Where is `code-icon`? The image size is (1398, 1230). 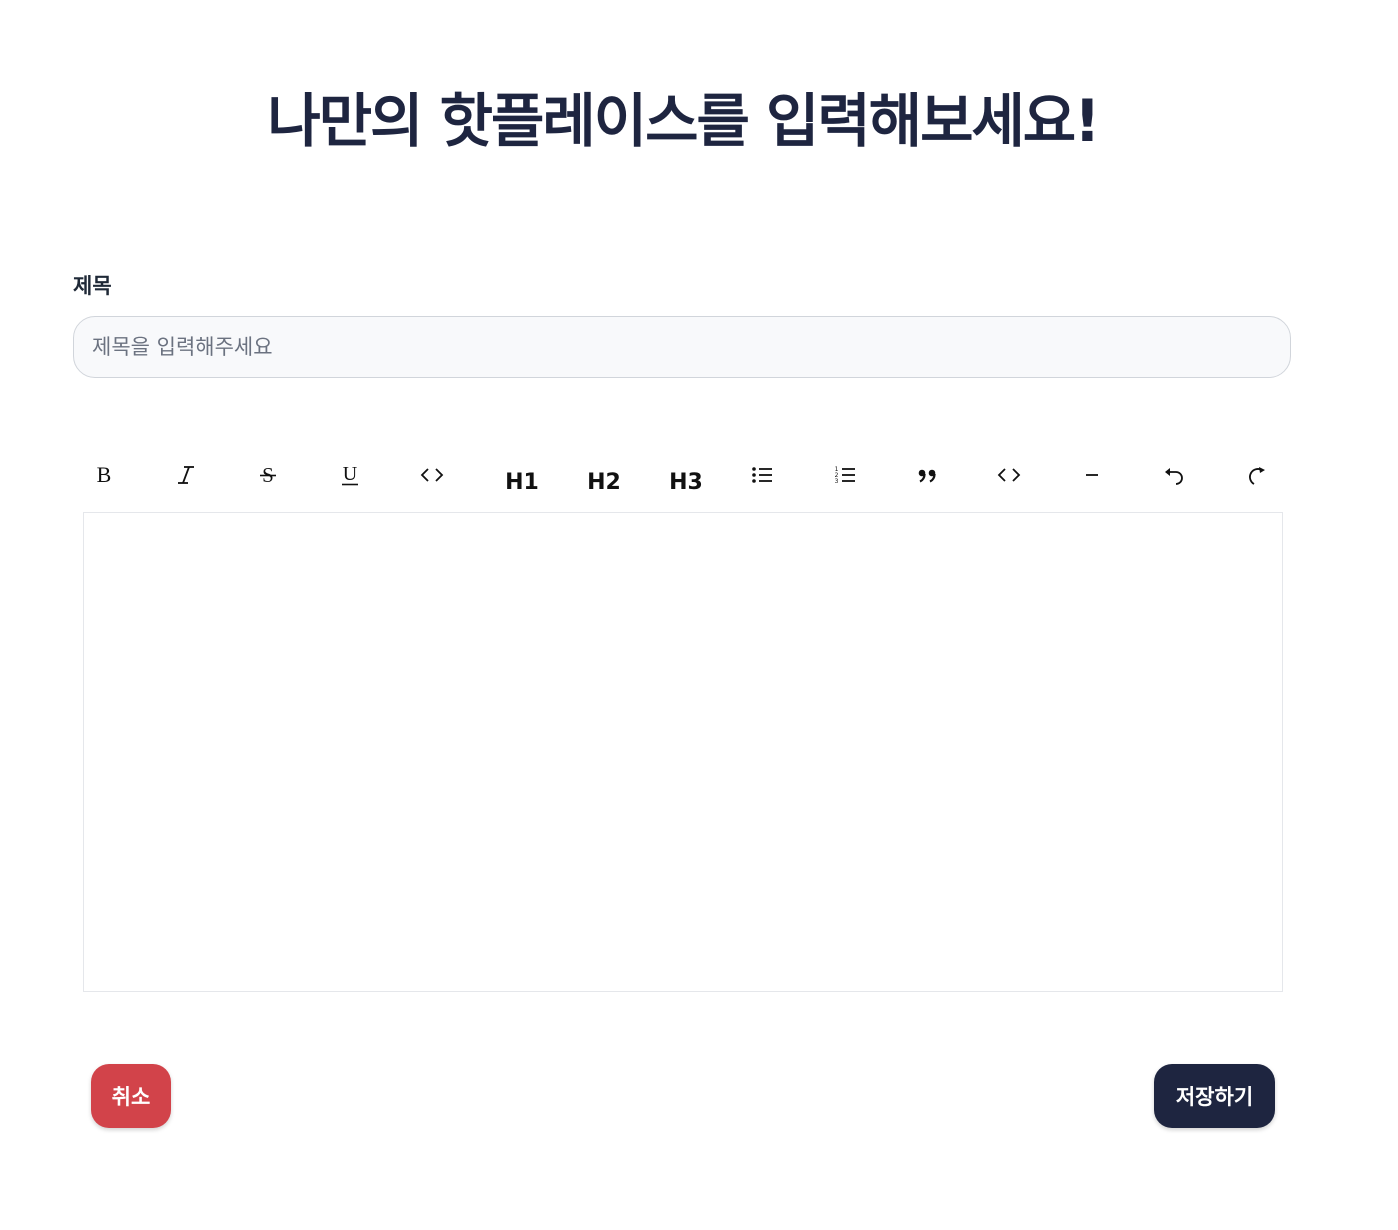
code-icon is located at coordinates (432, 475).